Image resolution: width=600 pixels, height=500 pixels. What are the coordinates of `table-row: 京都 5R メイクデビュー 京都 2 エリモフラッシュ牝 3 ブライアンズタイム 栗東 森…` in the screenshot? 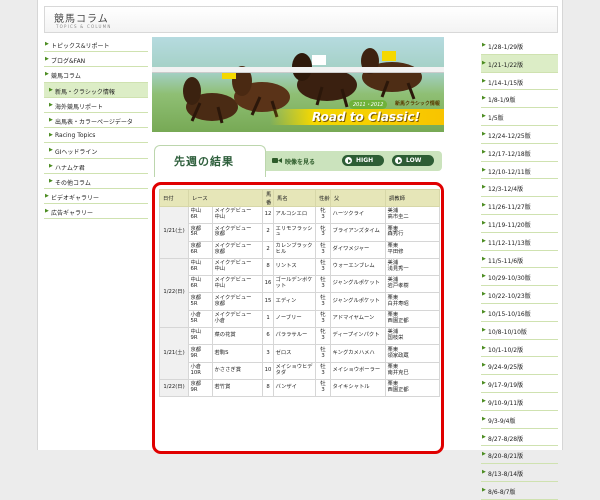 It's located at (300, 232).